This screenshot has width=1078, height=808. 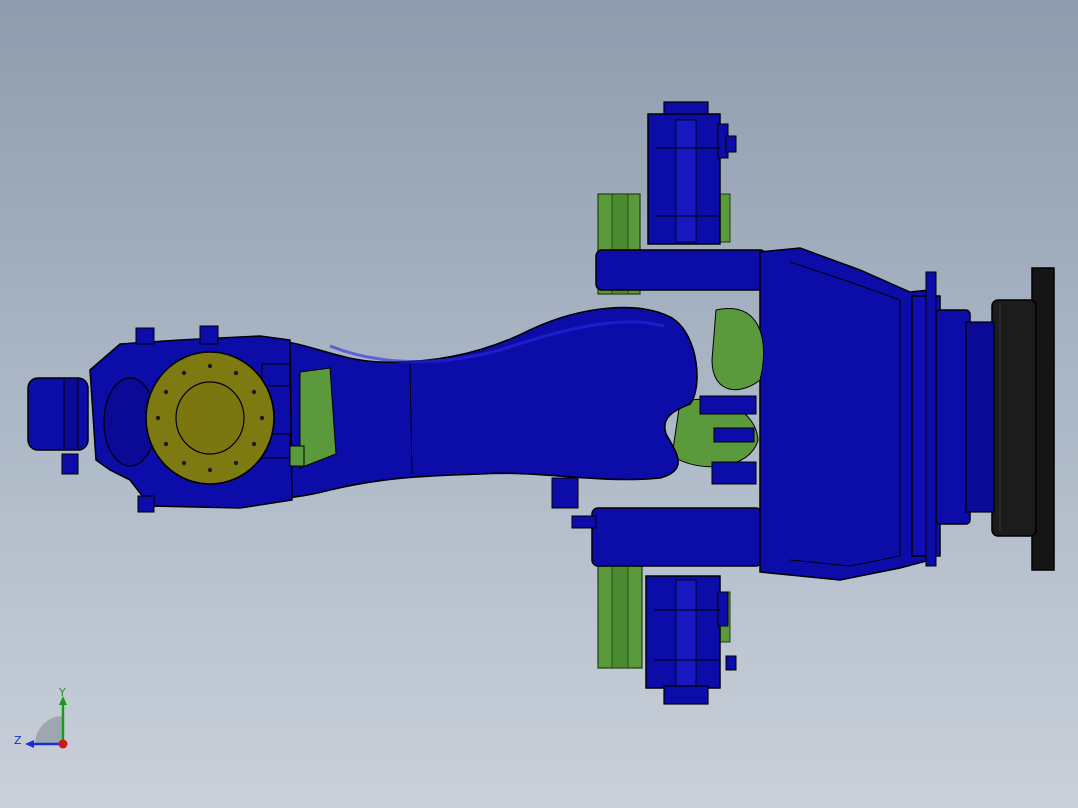 What do you see at coordinates (473, 403) in the screenshot?
I see `forearm` at bounding box center [473, 403].